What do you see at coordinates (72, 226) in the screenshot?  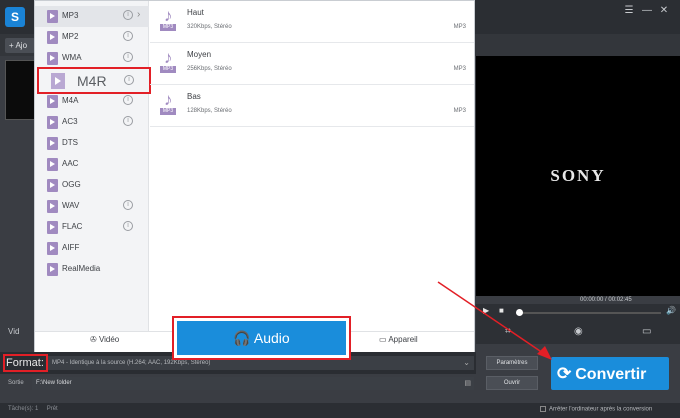 I see `sidebar-item-label: FLAC` at bounding box center [72, 226].